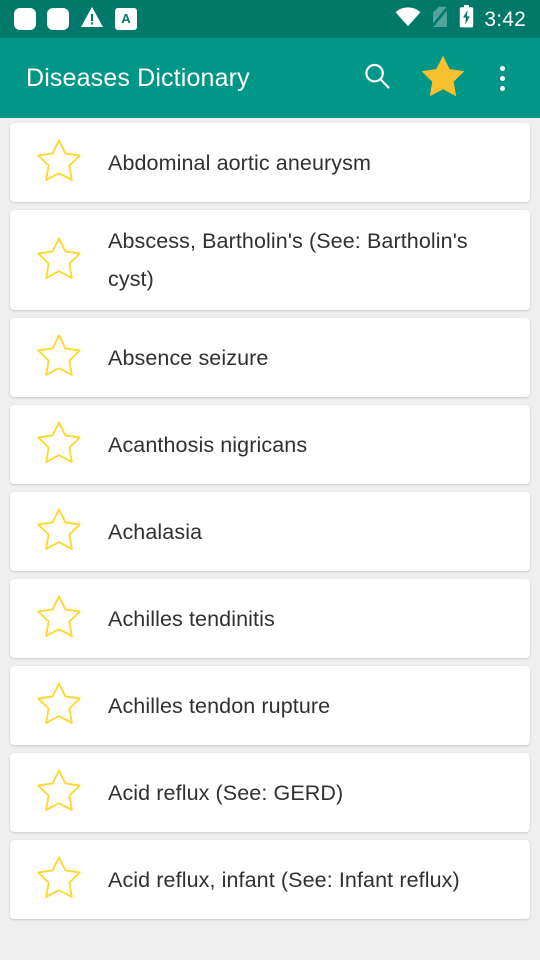  What do you see at coordinates (270, 78) in the screenshot?
I see `app-toolbar: Diseases Dictionary` at bounding box center [270, 78].